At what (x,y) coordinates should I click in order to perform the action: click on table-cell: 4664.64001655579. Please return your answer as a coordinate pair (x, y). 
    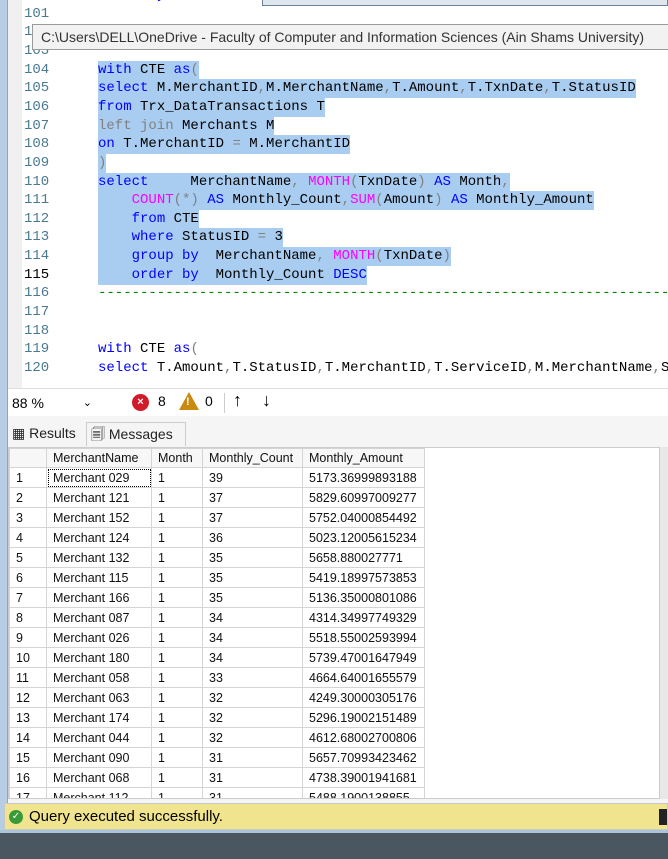
    Looking at the image, I should click on (363, 677).